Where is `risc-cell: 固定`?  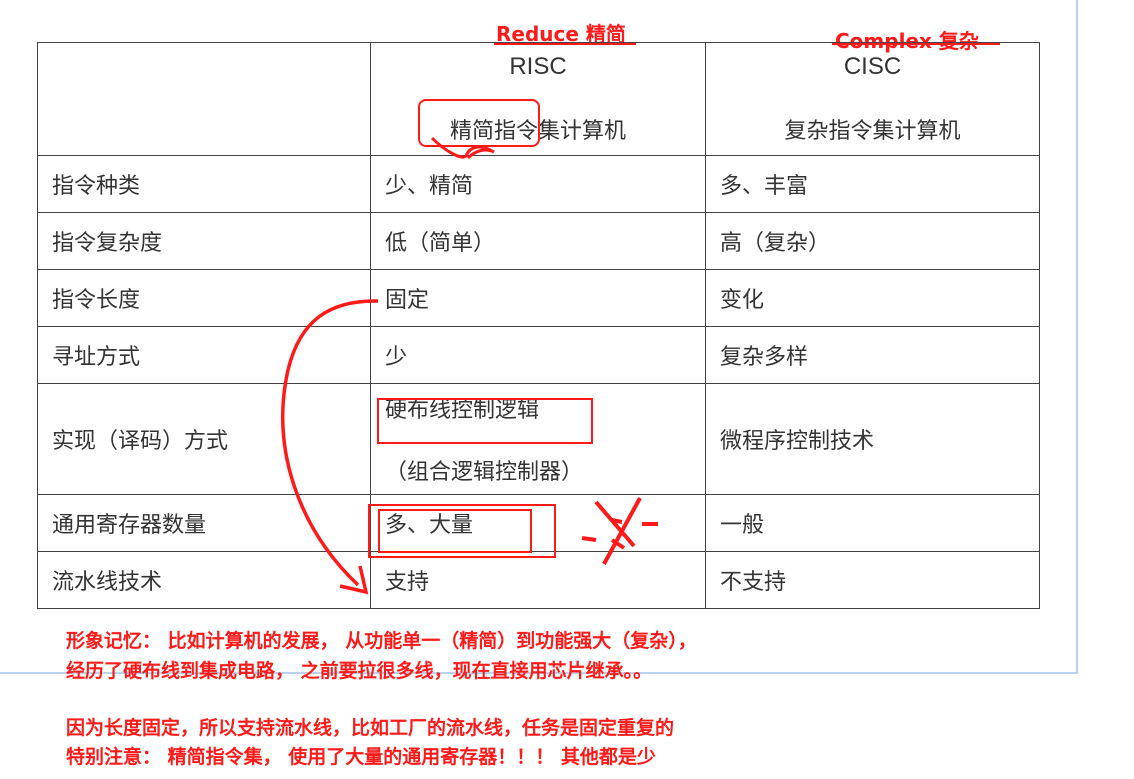 risc-cell: 固定 is located at coordinates (538, 298).